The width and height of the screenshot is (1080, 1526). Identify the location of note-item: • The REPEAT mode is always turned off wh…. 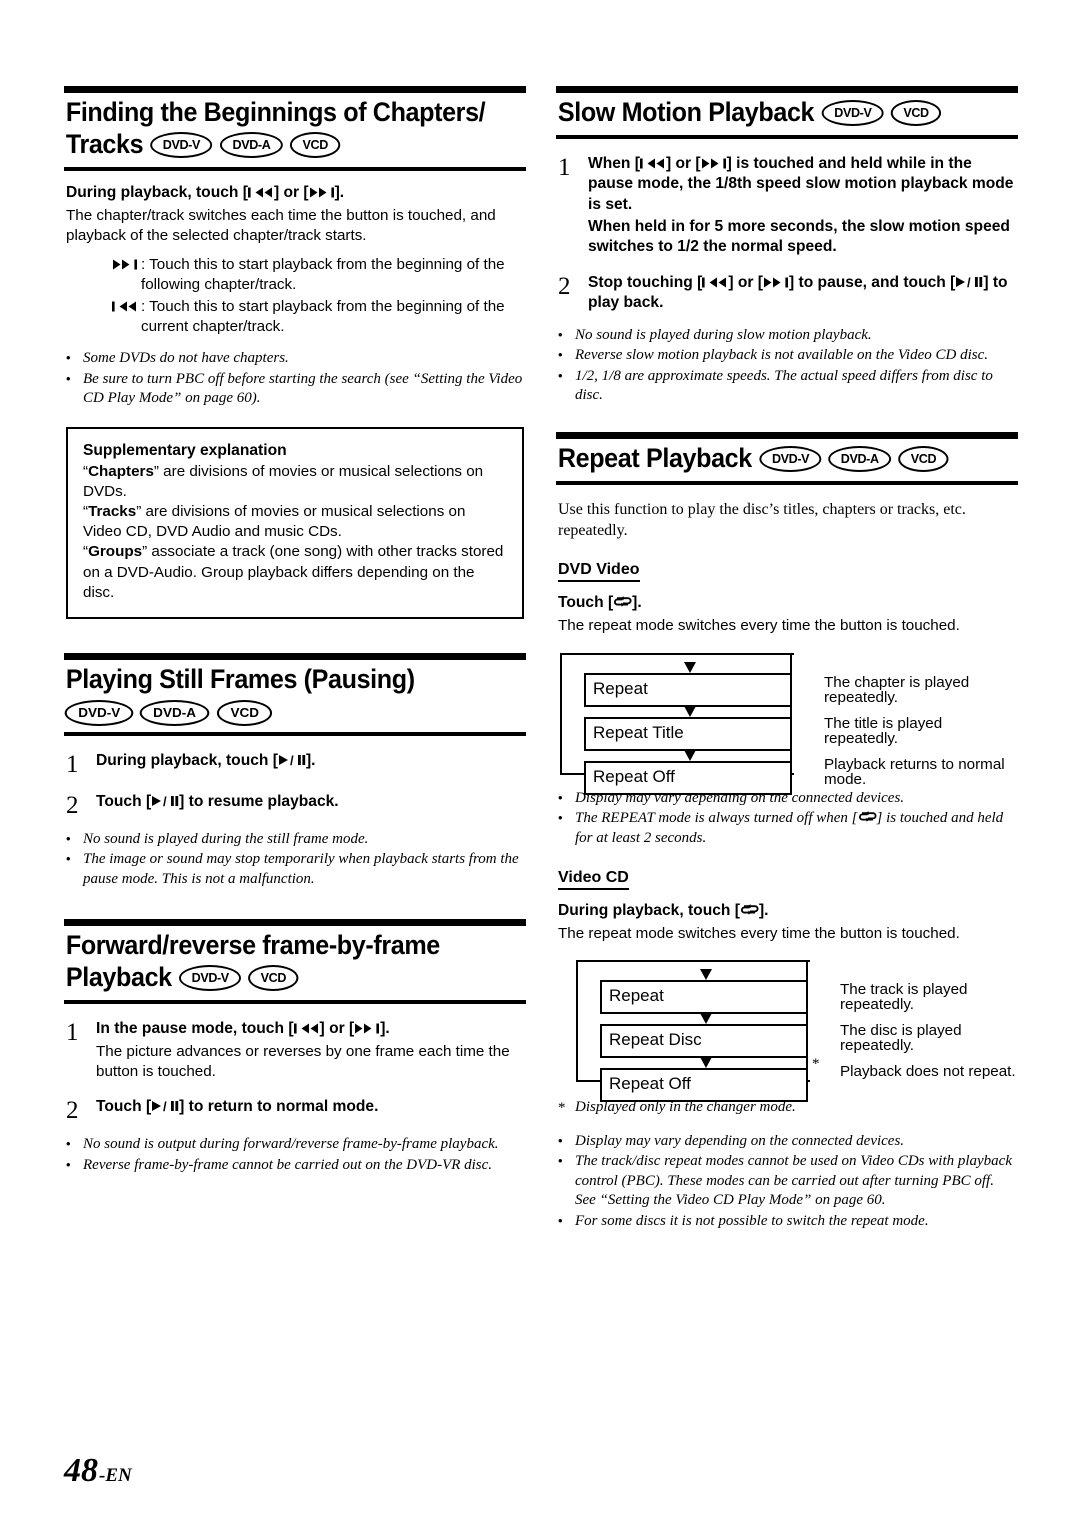
(788, 828).